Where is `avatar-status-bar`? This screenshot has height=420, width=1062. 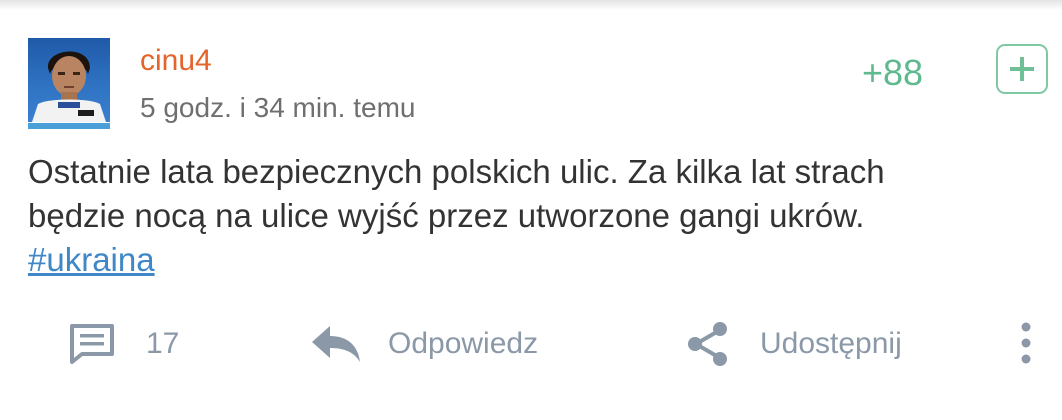 avatar-status-bar is located at coordinates (69, 126).